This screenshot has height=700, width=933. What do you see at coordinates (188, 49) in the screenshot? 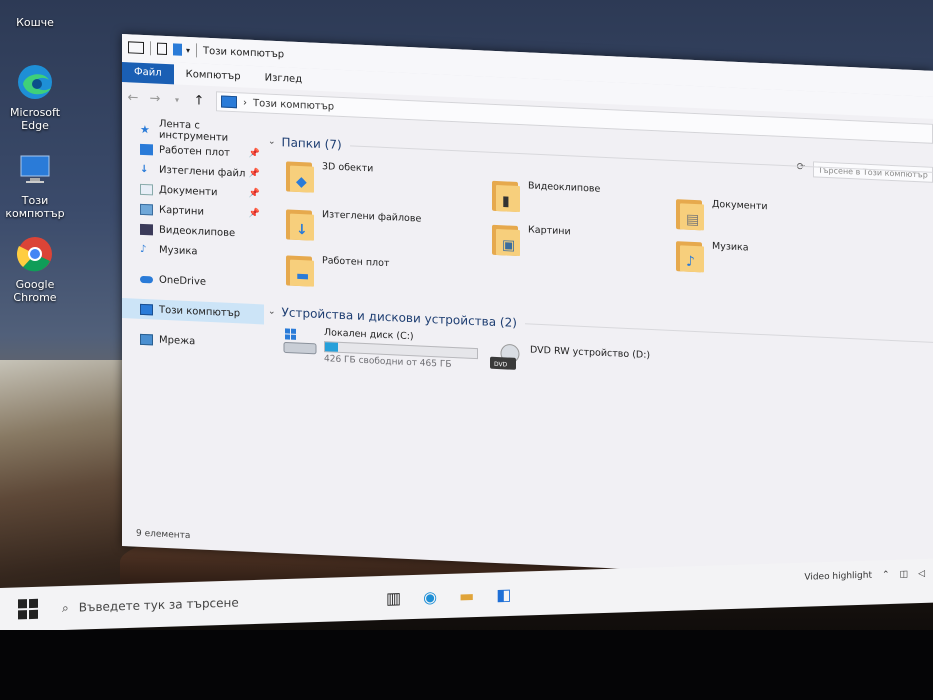
I see `quick-access-dropdown-icon: ▾` at bounding box center [188, 49].